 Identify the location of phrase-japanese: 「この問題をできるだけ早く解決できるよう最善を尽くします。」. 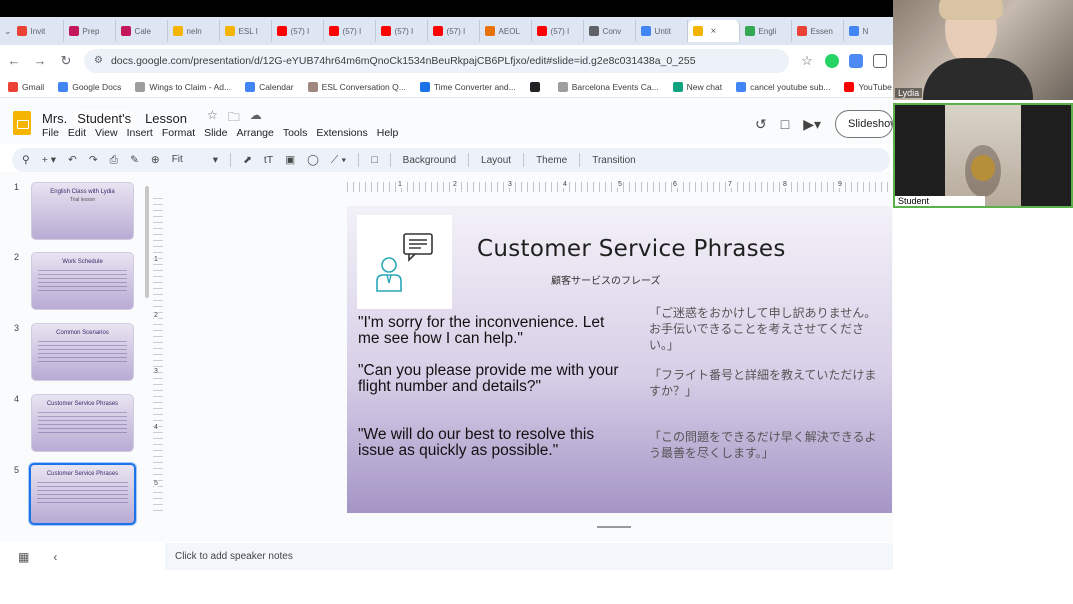
(766, 445).